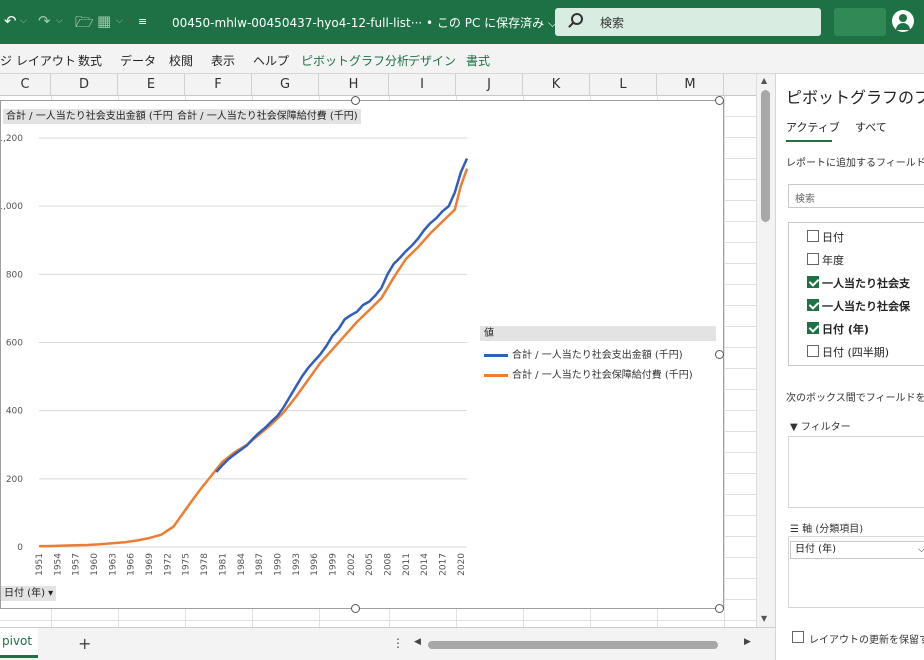  I want to click on chevron-down-icon: ⌵, so click(921, 550).